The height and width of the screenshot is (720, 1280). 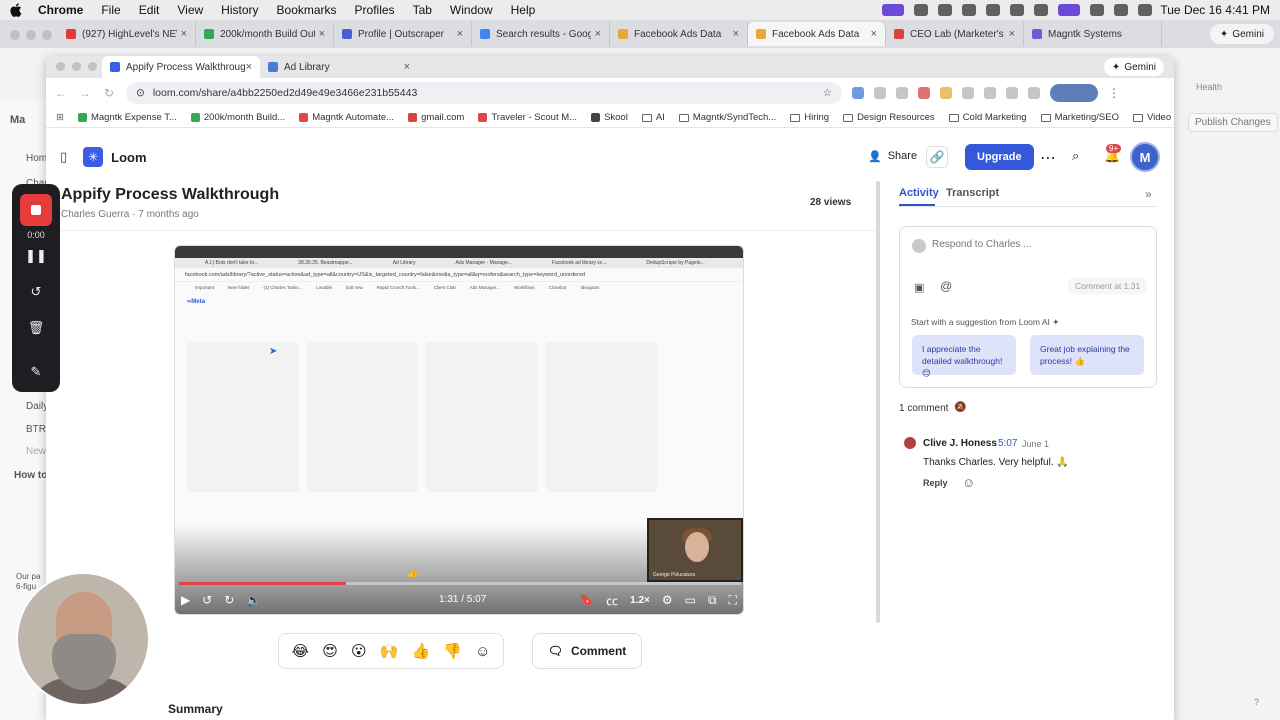 I want to click on tray-grid-icon, so click(x=993, y=10).